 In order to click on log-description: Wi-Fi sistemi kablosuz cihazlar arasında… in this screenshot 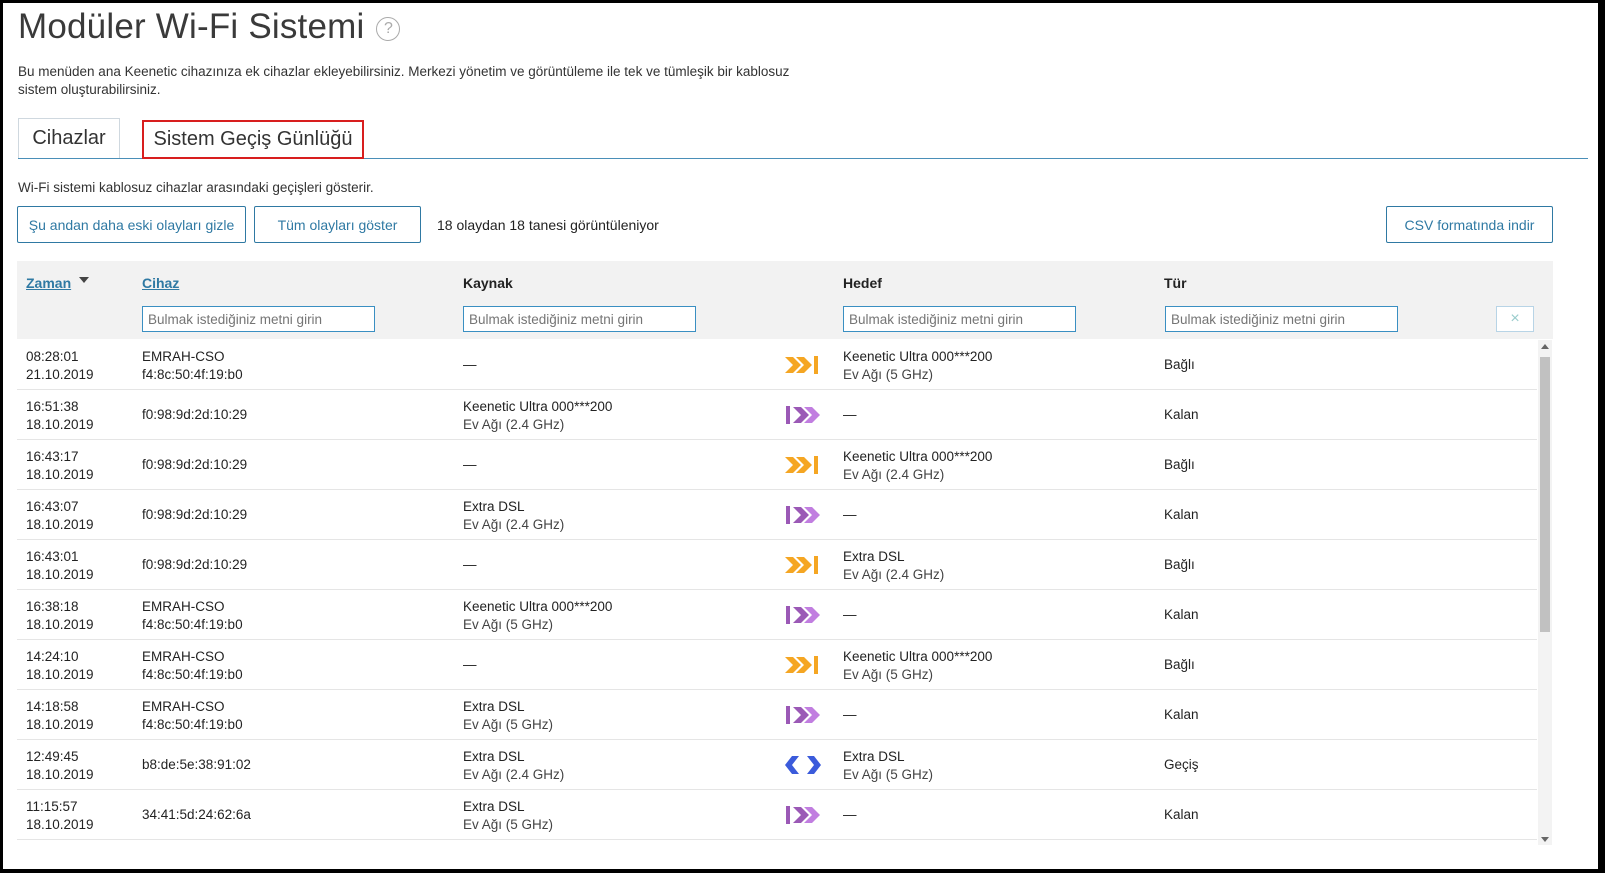, I will do `click(196, 187)`.